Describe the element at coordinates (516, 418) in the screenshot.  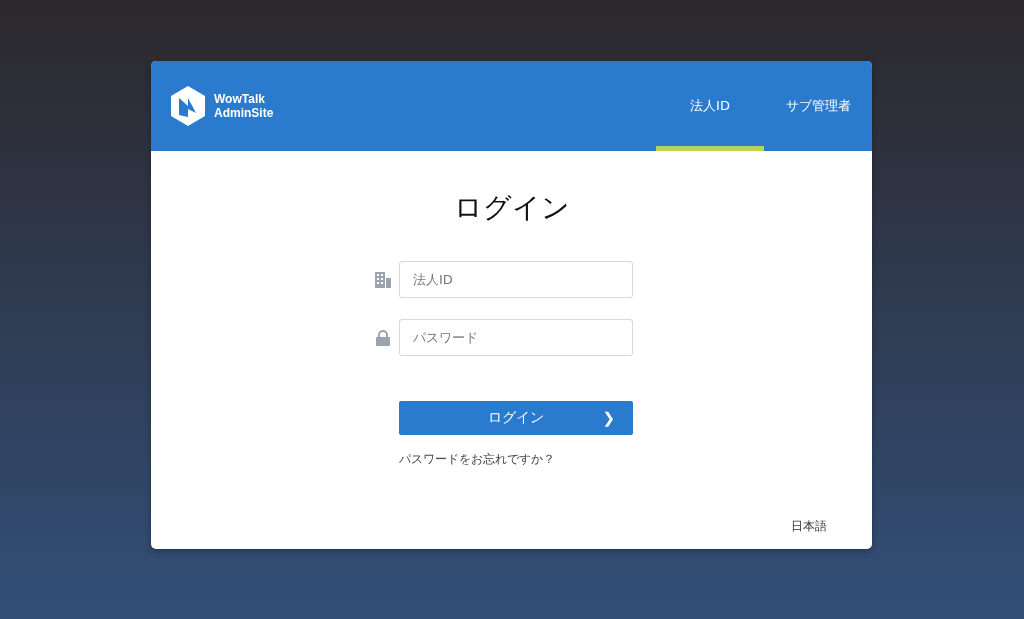
I see `login-button: ログイン ❯` at that location.